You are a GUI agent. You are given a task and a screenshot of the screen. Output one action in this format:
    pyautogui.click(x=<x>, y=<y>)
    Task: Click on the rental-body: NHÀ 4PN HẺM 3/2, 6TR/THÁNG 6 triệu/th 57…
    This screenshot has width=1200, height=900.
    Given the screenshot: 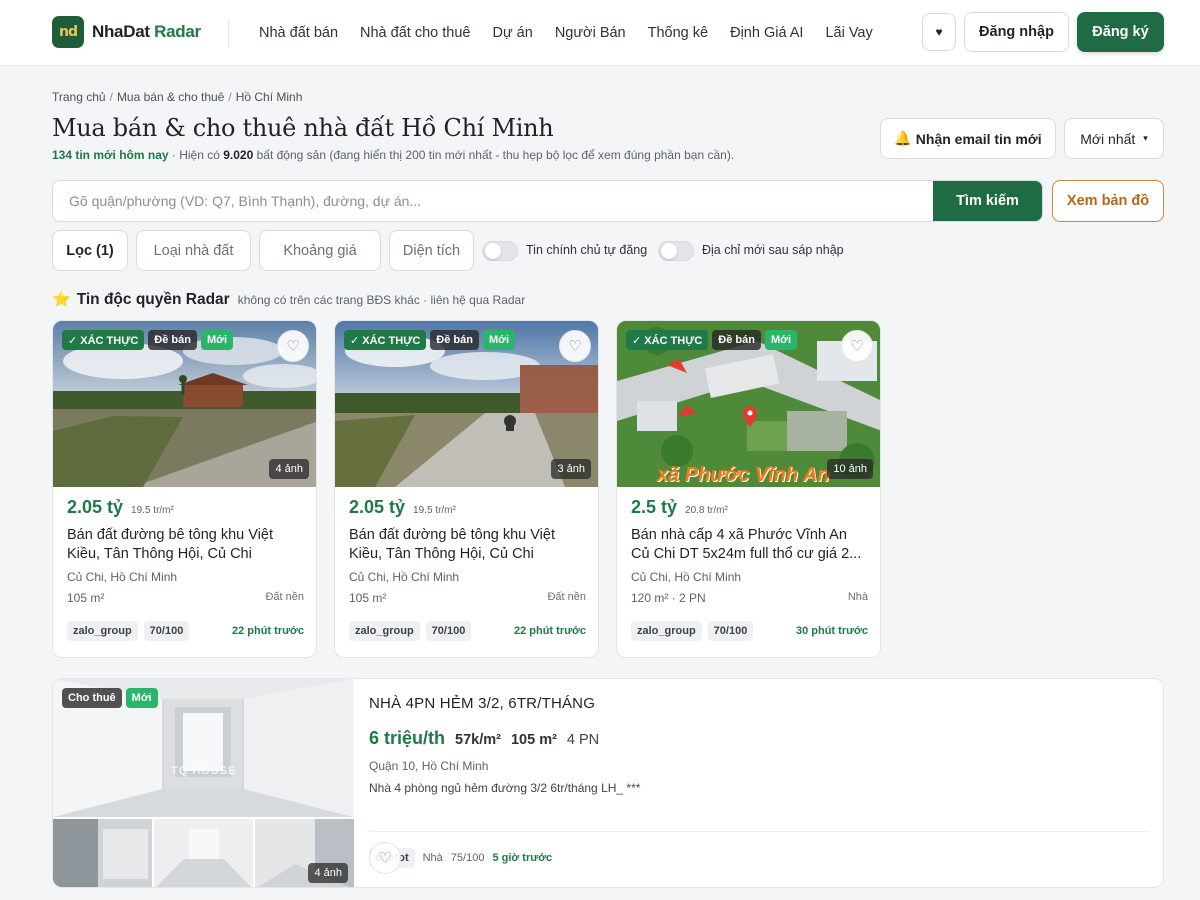 What is the action you would take?
    pyautogui.click(x=759, y=745)
    